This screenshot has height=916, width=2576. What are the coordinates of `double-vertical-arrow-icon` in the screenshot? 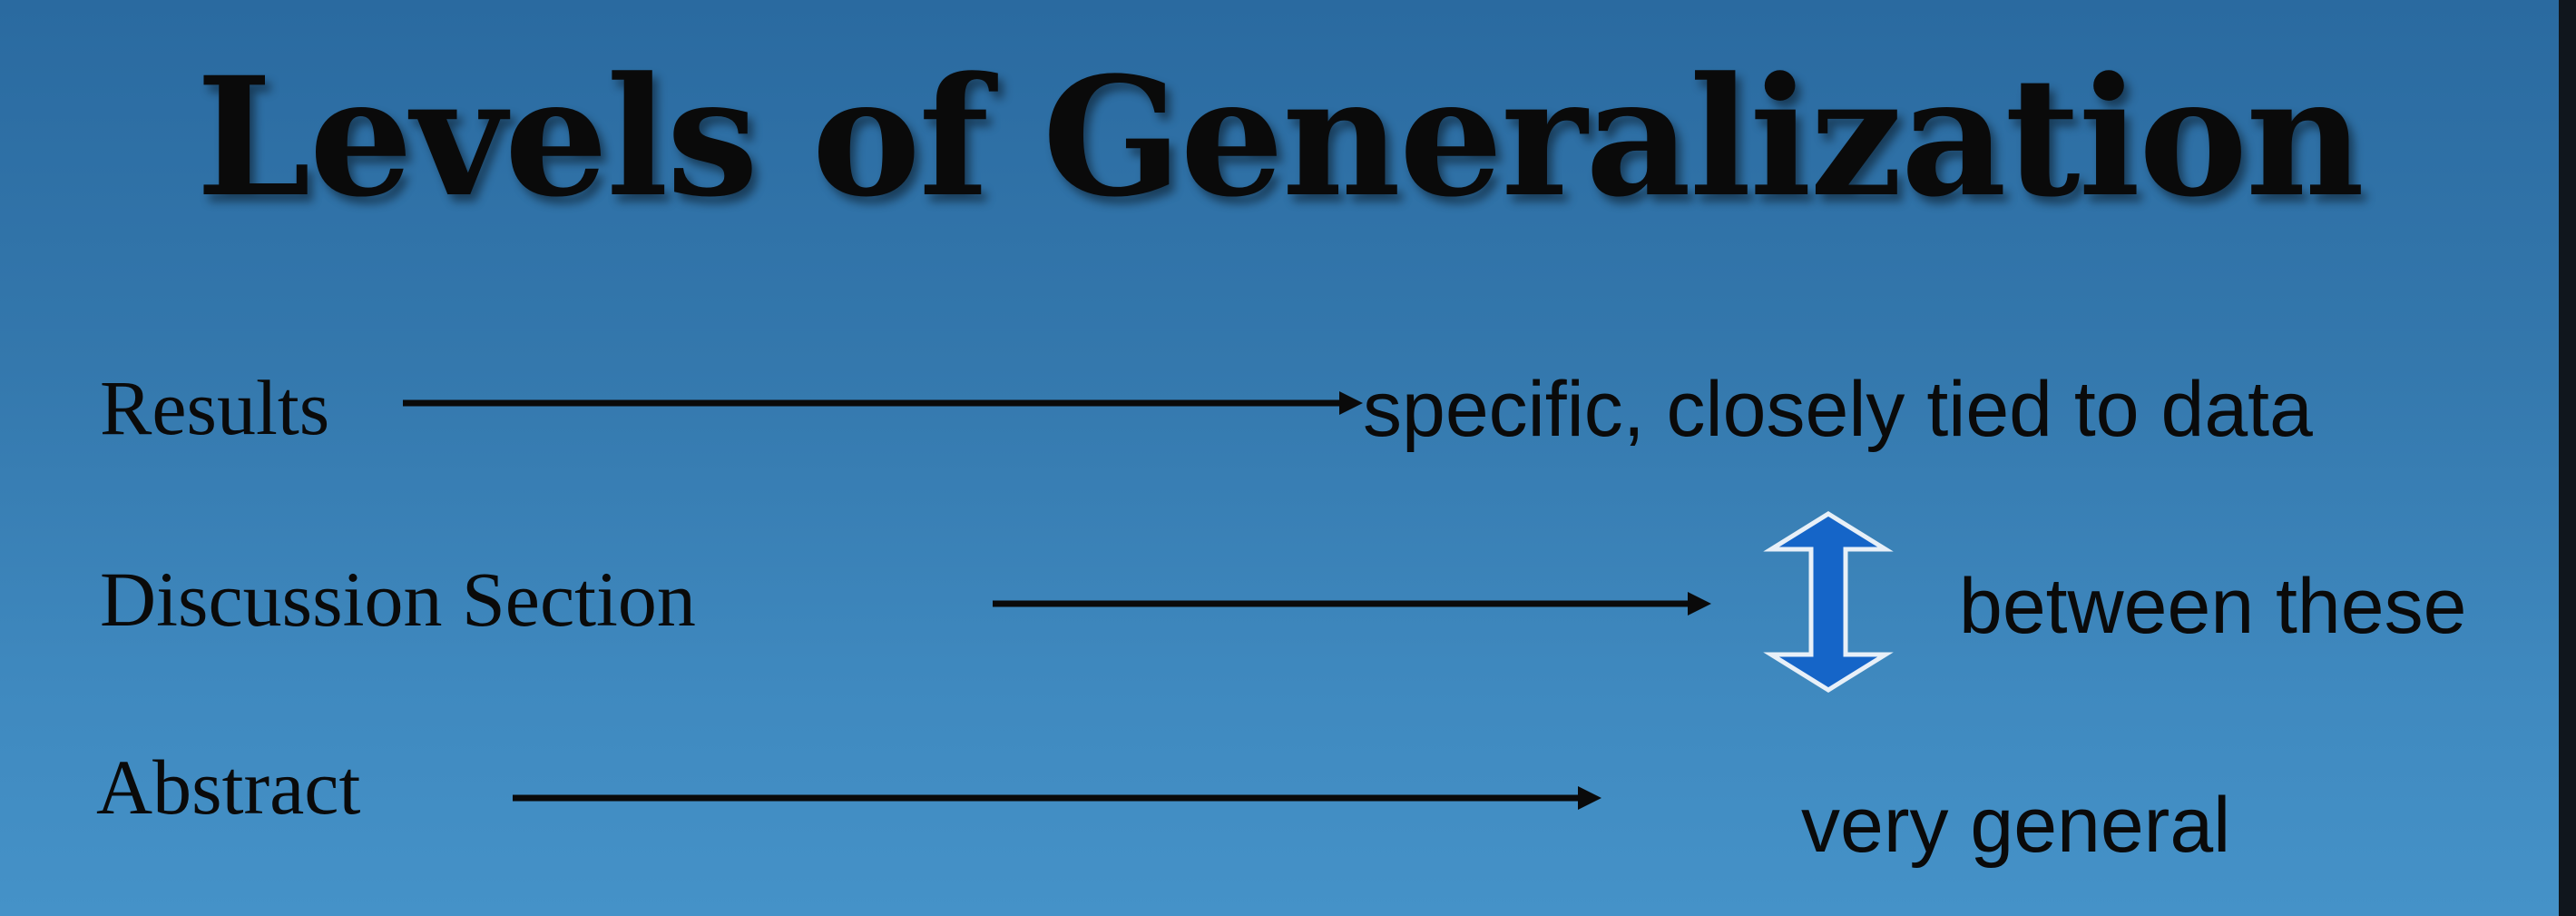 It's located at (1828, 602).